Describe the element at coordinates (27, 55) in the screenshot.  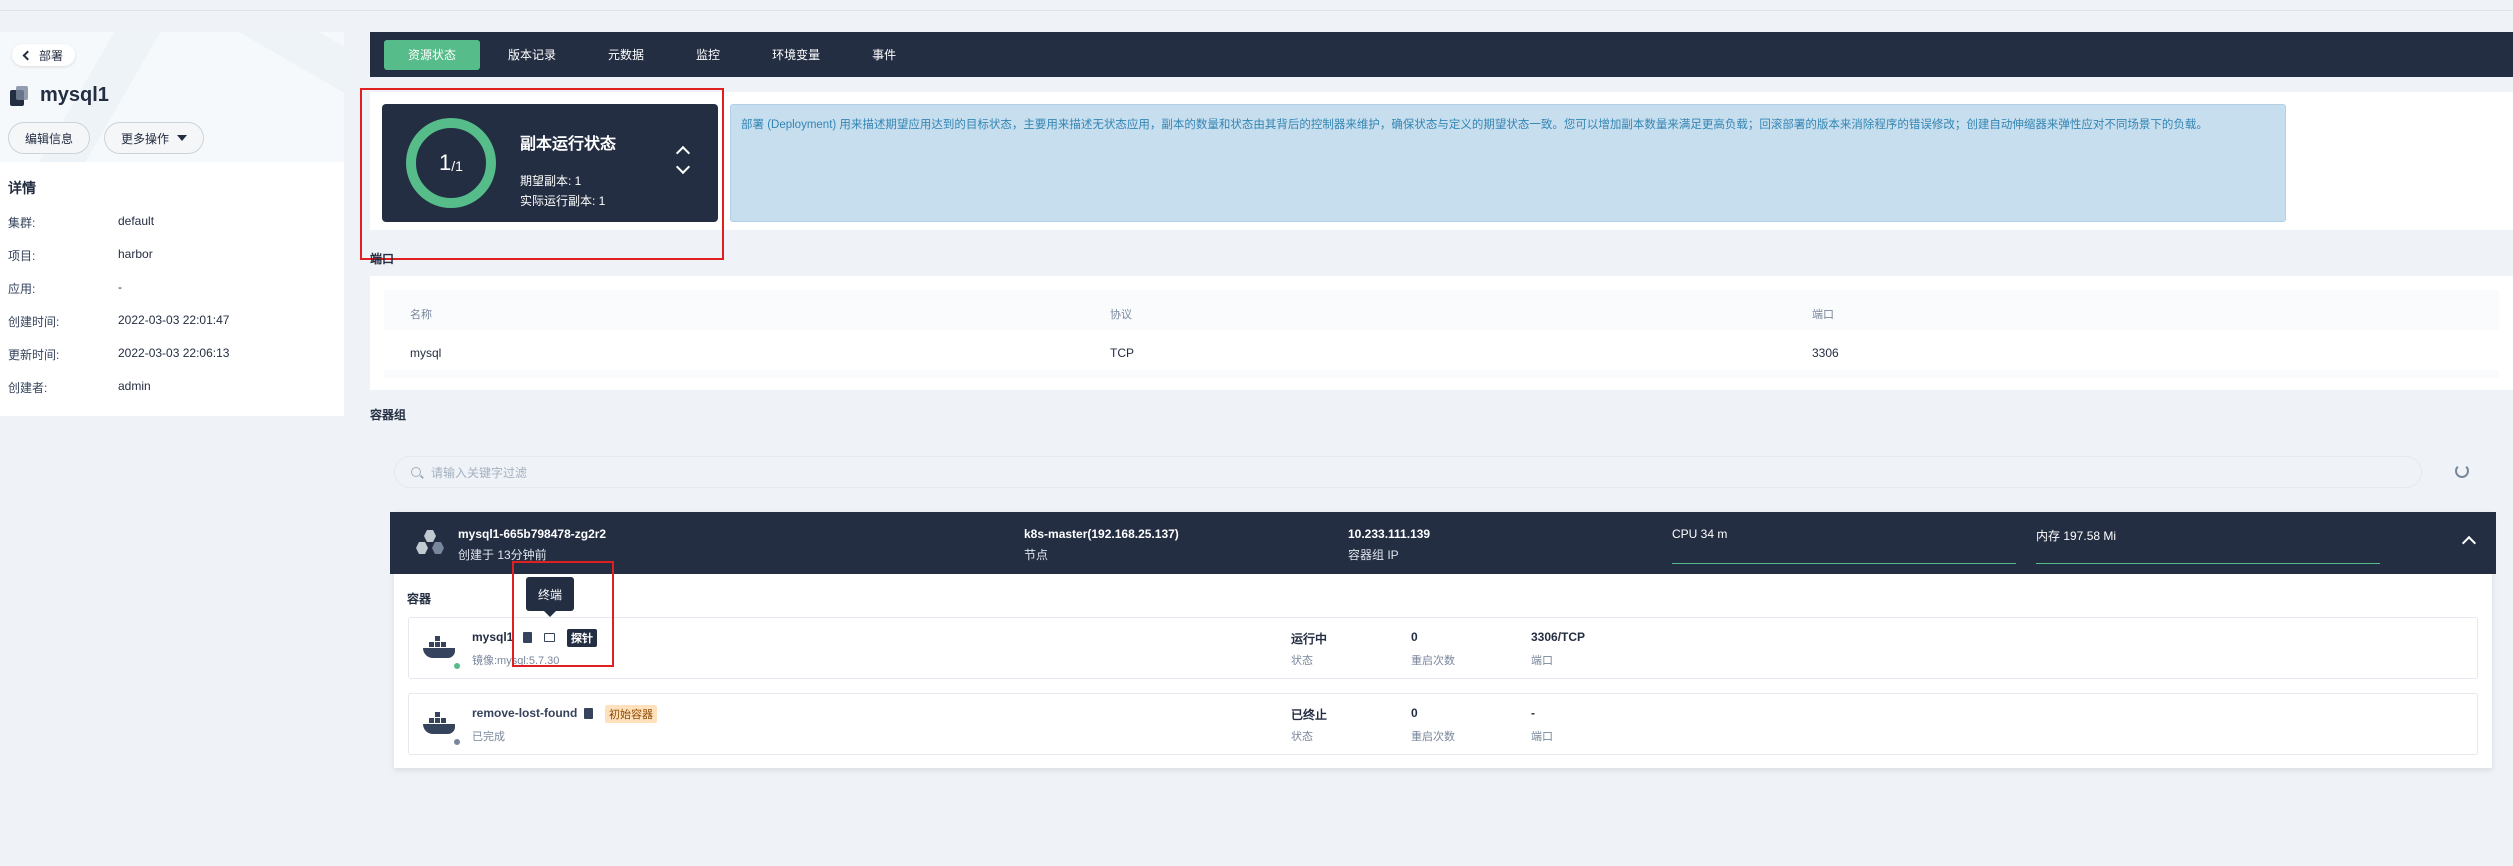
I see `chevron-left-icon` at that location.